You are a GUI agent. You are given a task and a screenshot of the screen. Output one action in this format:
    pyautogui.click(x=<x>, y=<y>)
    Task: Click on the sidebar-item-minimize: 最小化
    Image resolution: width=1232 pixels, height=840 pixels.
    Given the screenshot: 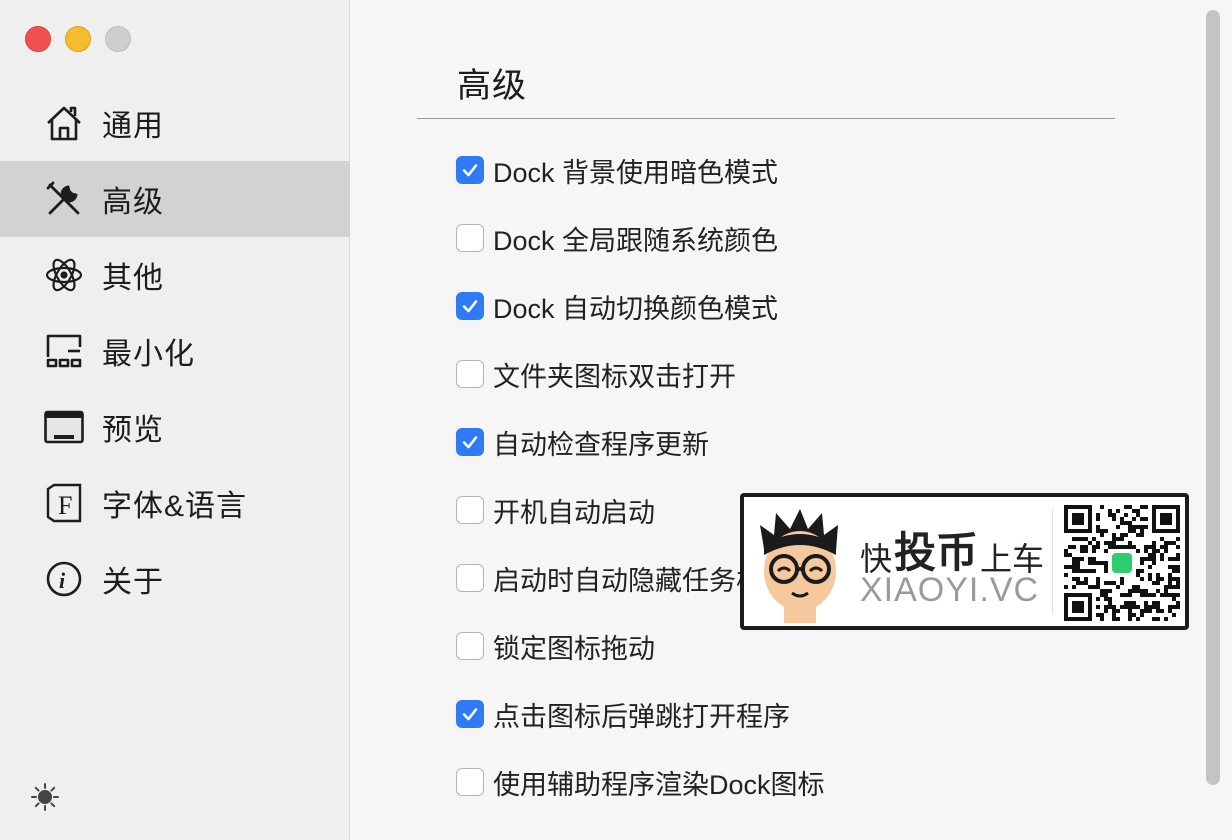 What is the action you would take?
    pyautogui.click(x=175, y=351)
    